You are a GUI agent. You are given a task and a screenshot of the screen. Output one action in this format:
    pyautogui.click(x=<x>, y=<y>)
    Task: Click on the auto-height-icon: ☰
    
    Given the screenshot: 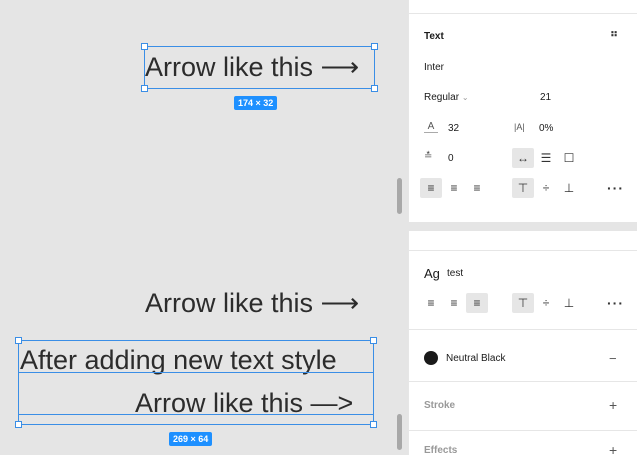 What is the action you would take?
    pyautogui.click(x=546, y=158)
    